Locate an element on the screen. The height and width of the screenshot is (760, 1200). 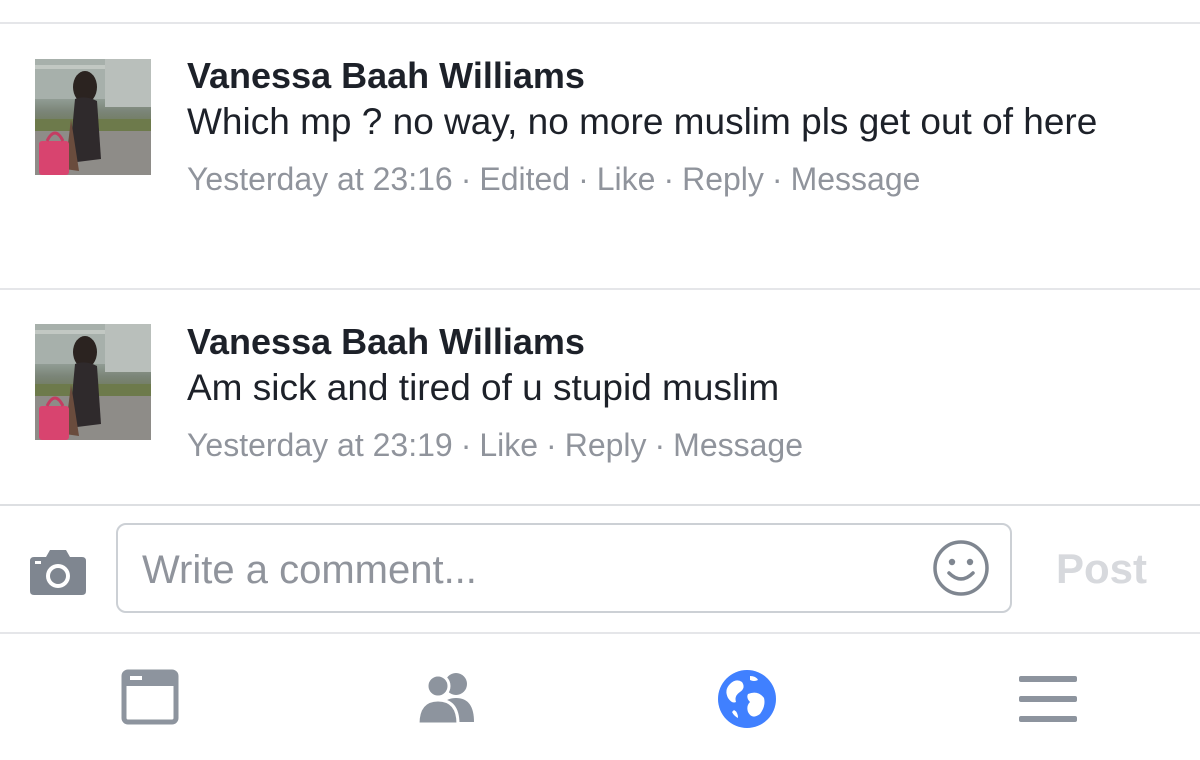
post-button: Post is located at coordinates (1101, 569).